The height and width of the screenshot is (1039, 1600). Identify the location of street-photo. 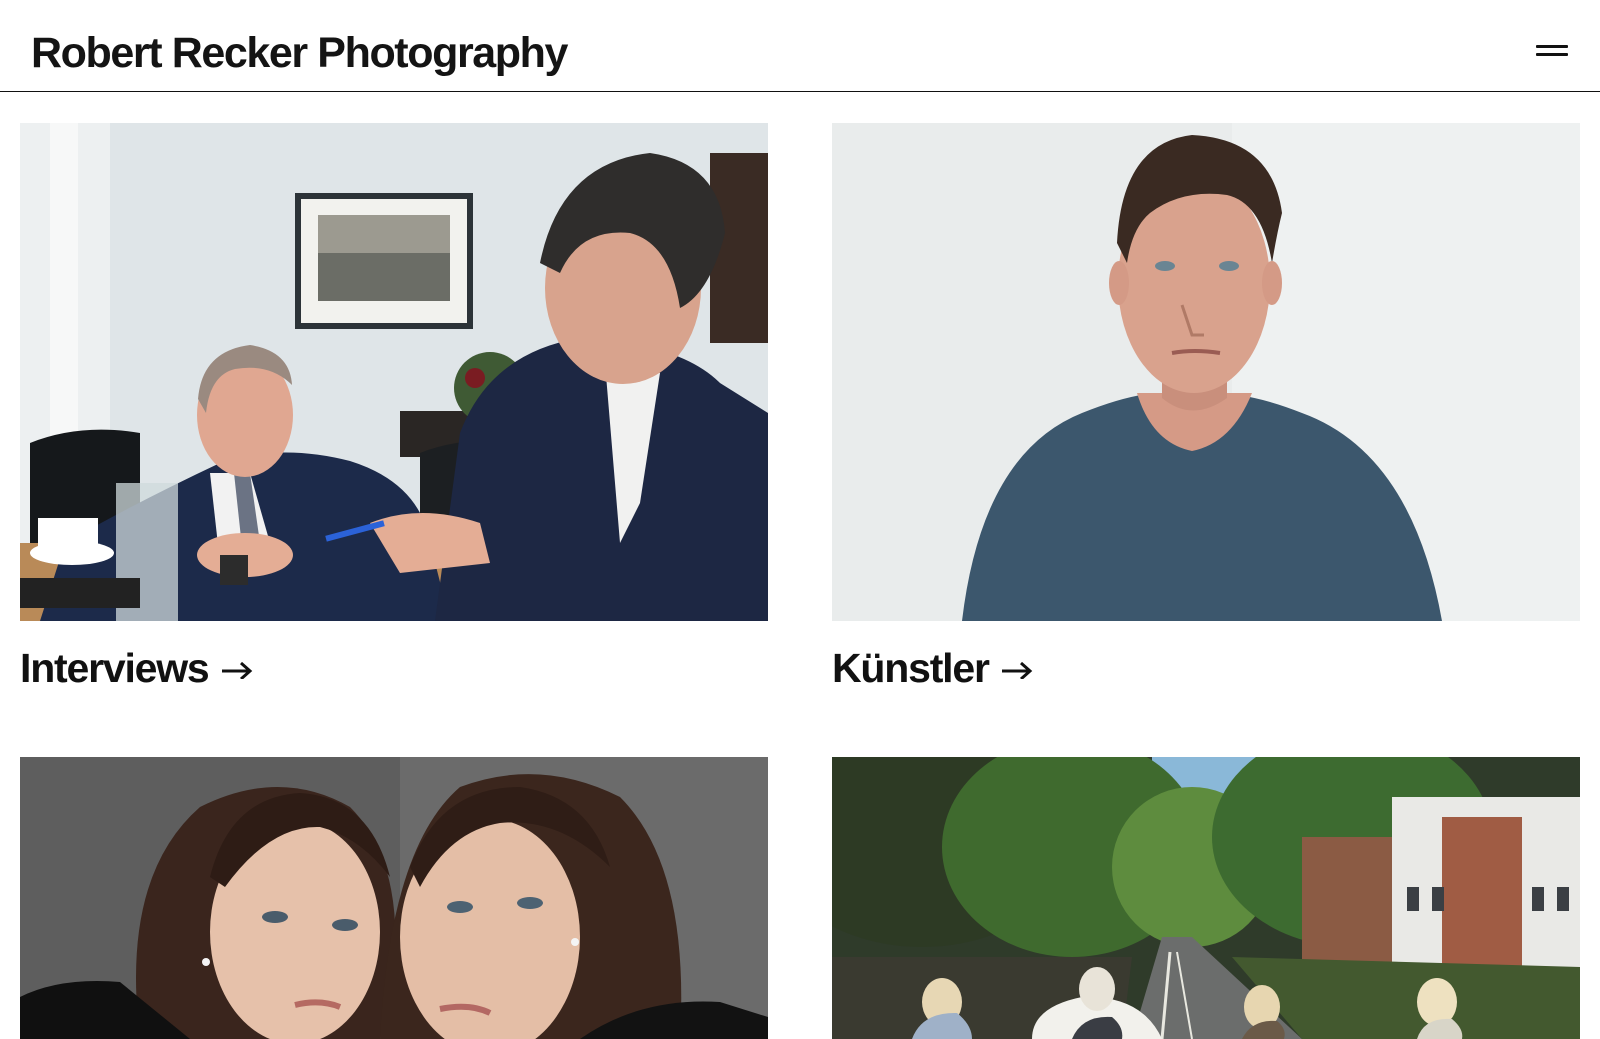
(1206, 898).